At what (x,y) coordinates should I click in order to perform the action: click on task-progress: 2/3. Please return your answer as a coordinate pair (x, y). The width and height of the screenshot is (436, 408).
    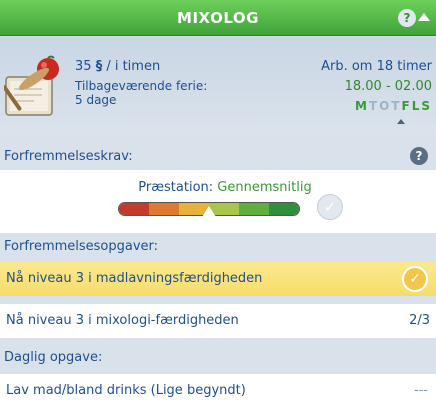
    Looking at the image, I should click on (419, 320).